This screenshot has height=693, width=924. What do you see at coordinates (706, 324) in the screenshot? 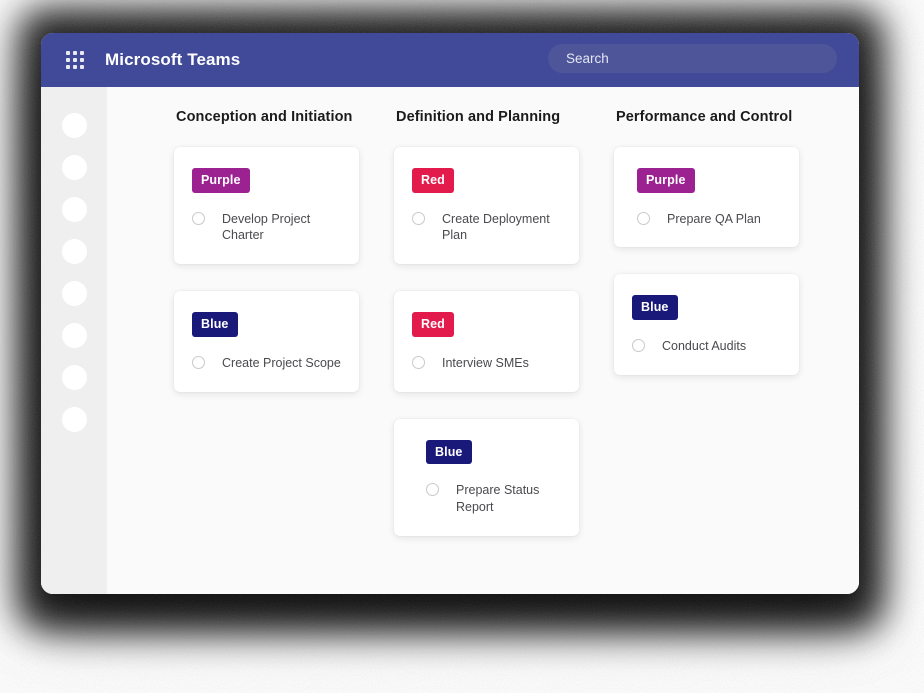
I see `task-card: Blue Conduct Audits` at bounding box center [706, 324].